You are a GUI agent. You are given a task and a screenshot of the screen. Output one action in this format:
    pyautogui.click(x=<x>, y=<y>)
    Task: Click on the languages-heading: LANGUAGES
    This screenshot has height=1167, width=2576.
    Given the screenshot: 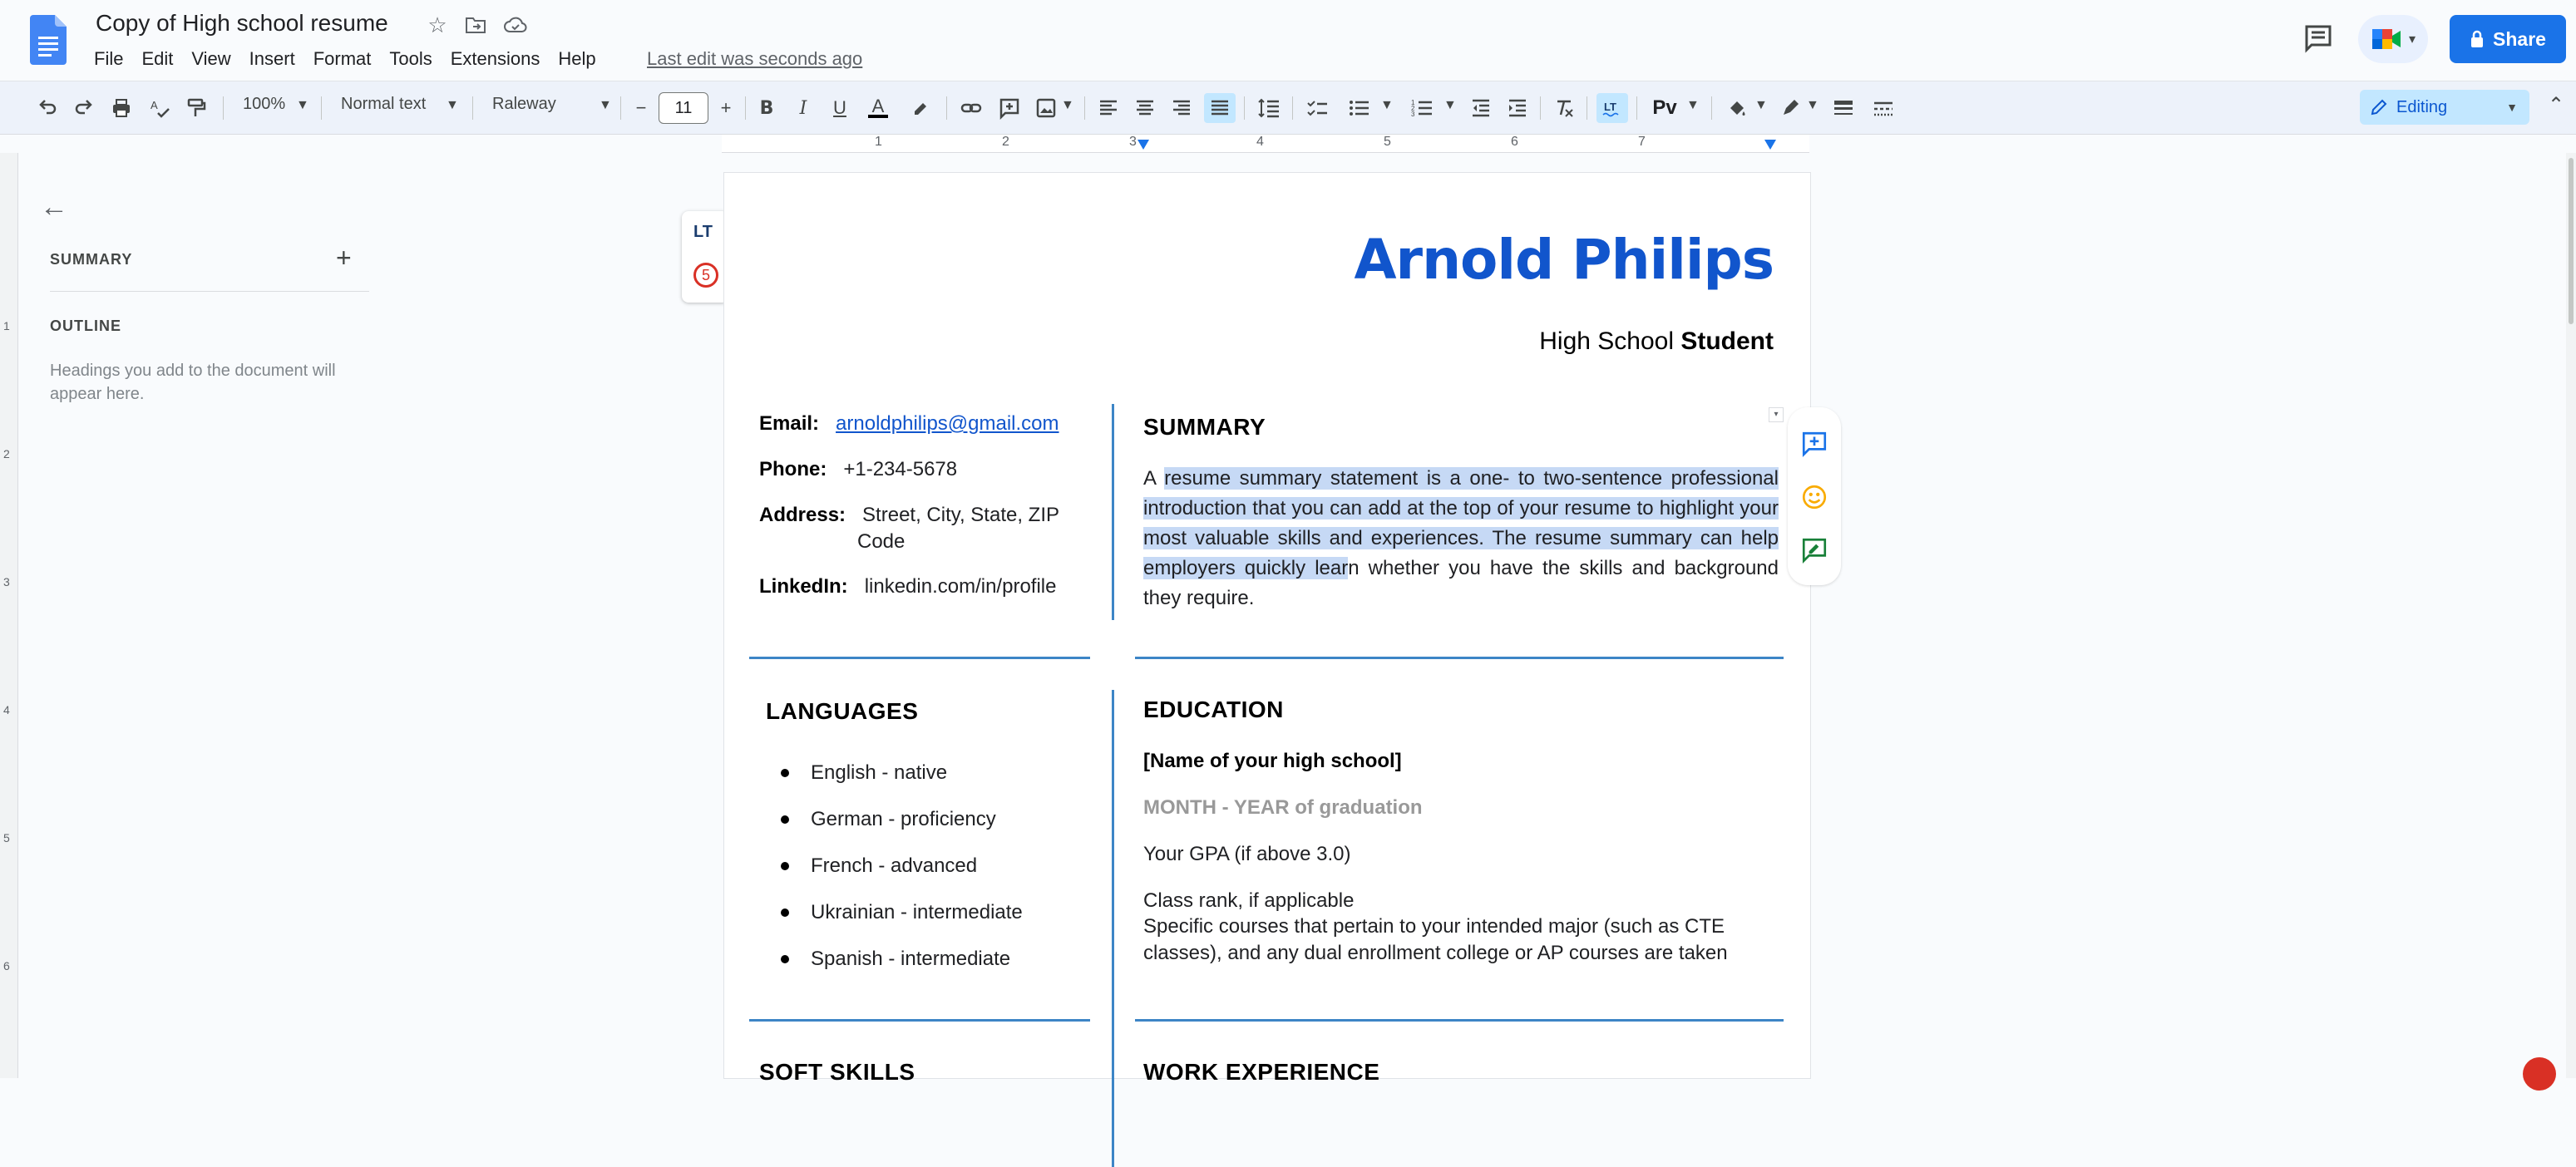 What is the action you would take?
    pyautogui.click(x=842, y=711)
    